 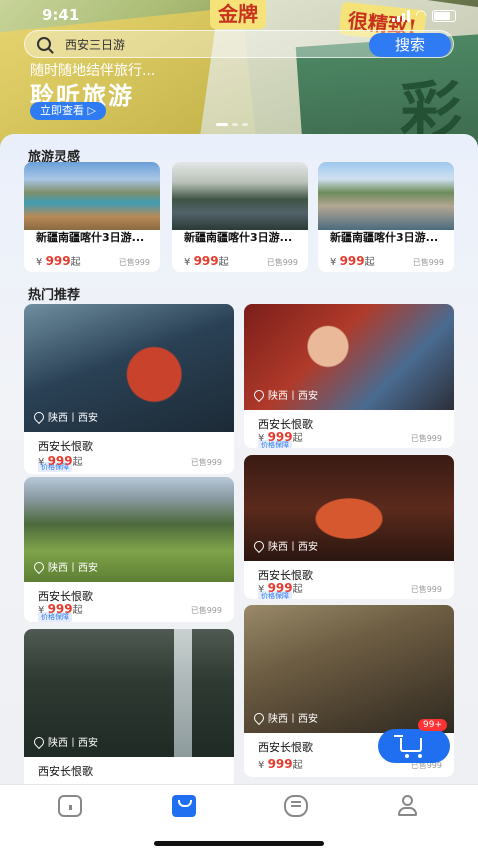 What do you see at coordinates (54, 295) in the screenshot?
I see `section-title-hot: 热门推荐` at bounding box center [54, 295].